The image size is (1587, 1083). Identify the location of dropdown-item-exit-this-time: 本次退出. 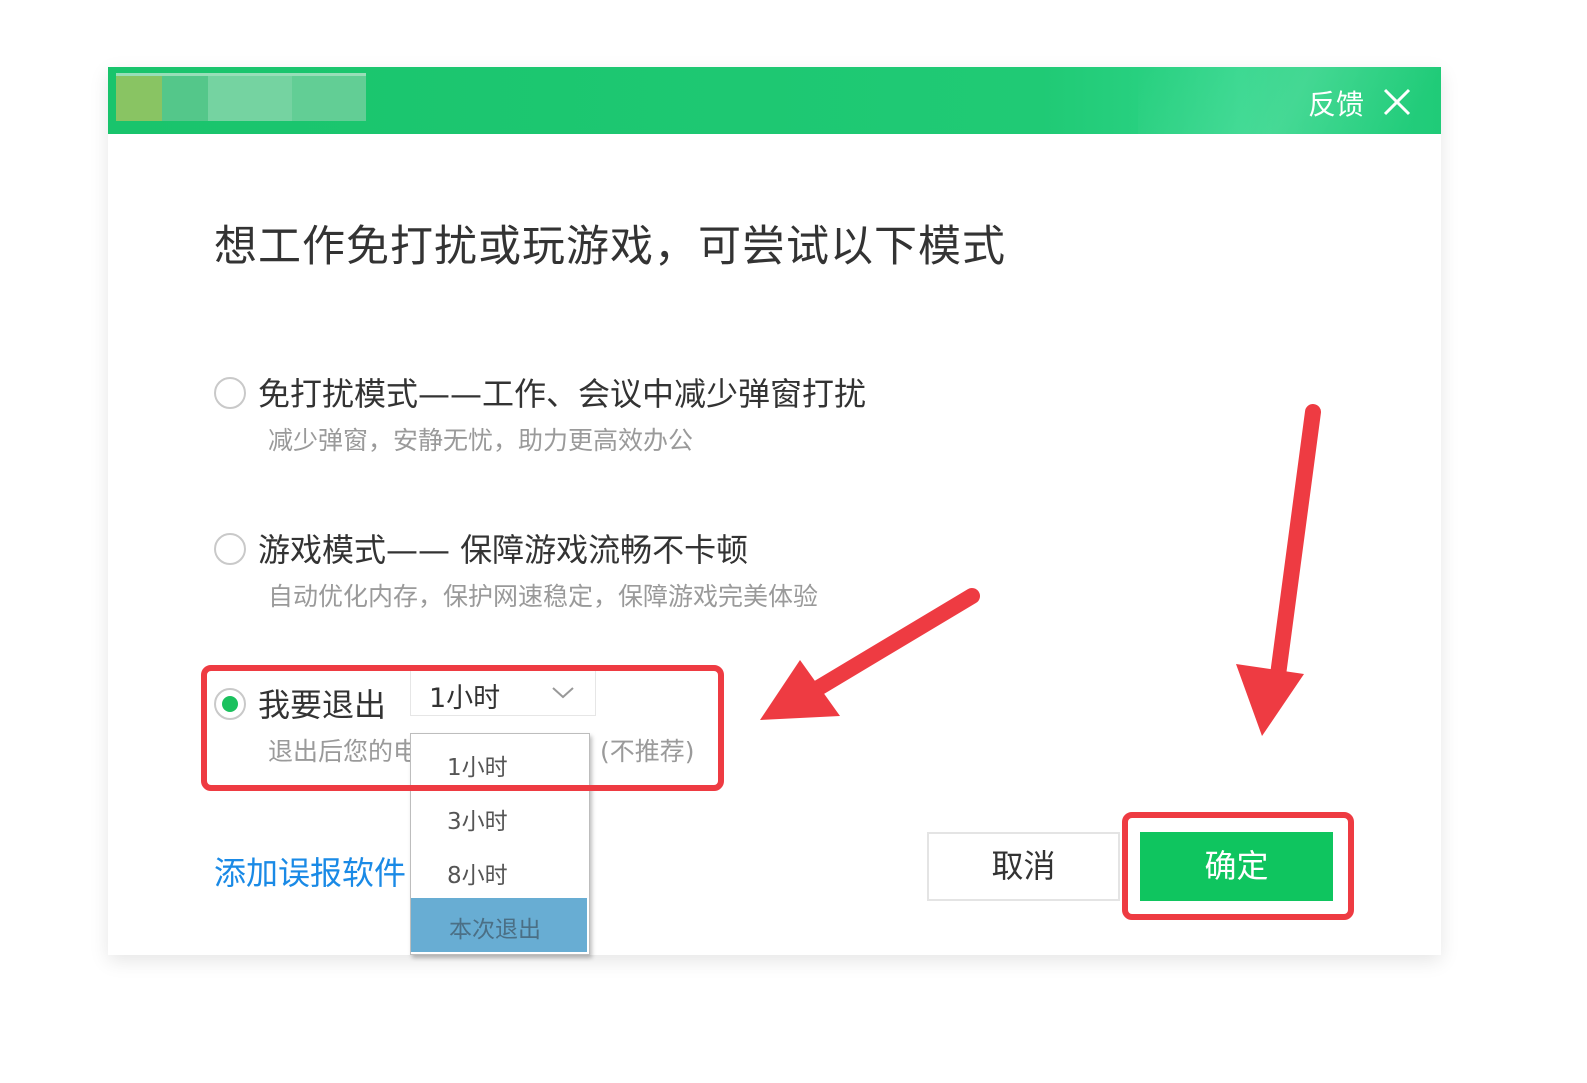
(499, 925).